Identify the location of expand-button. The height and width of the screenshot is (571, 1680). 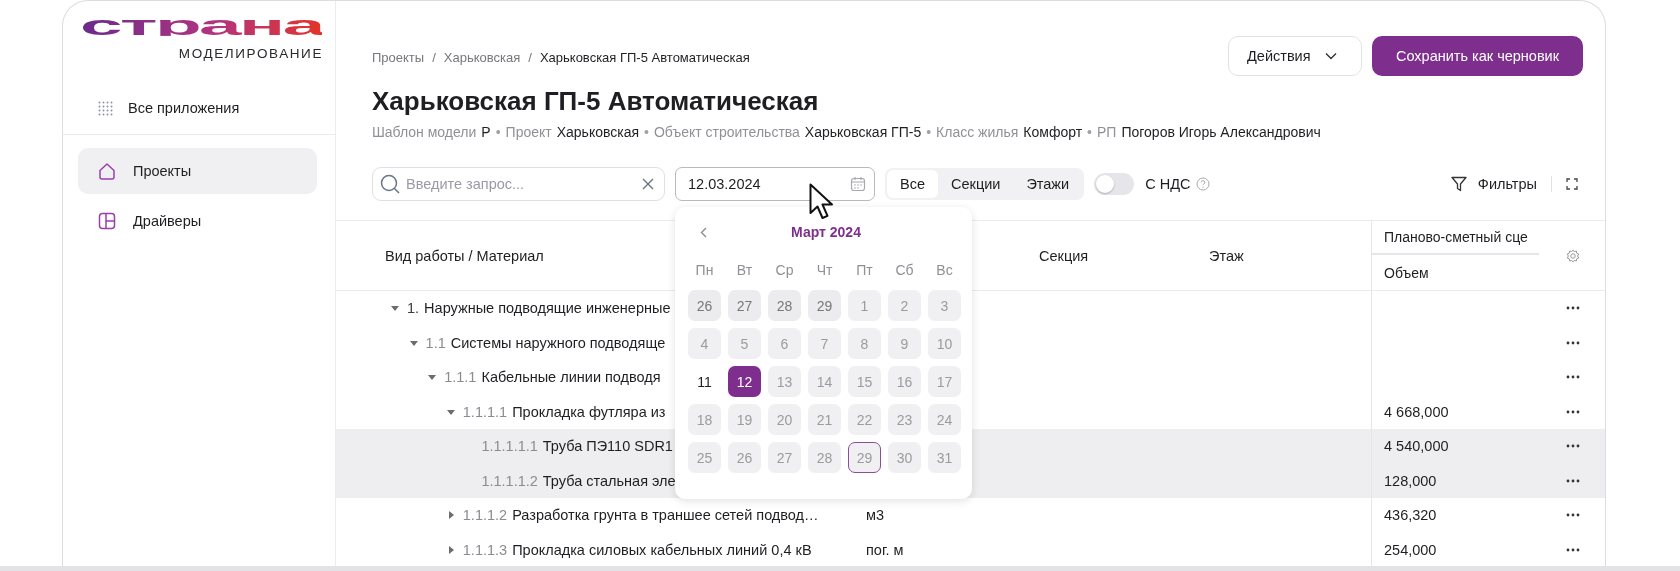
(1572, 184).